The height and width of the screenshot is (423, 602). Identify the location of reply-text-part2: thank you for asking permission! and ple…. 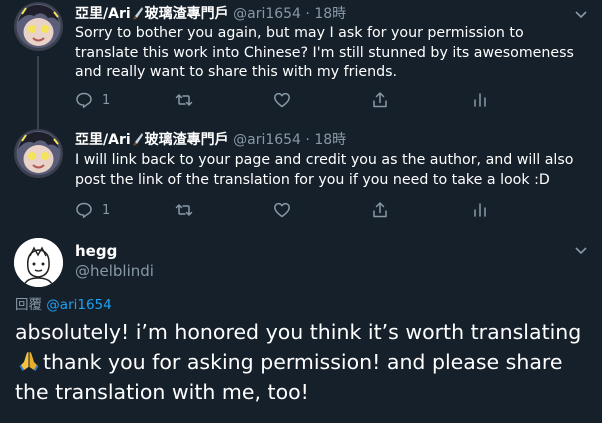
(289, 377).